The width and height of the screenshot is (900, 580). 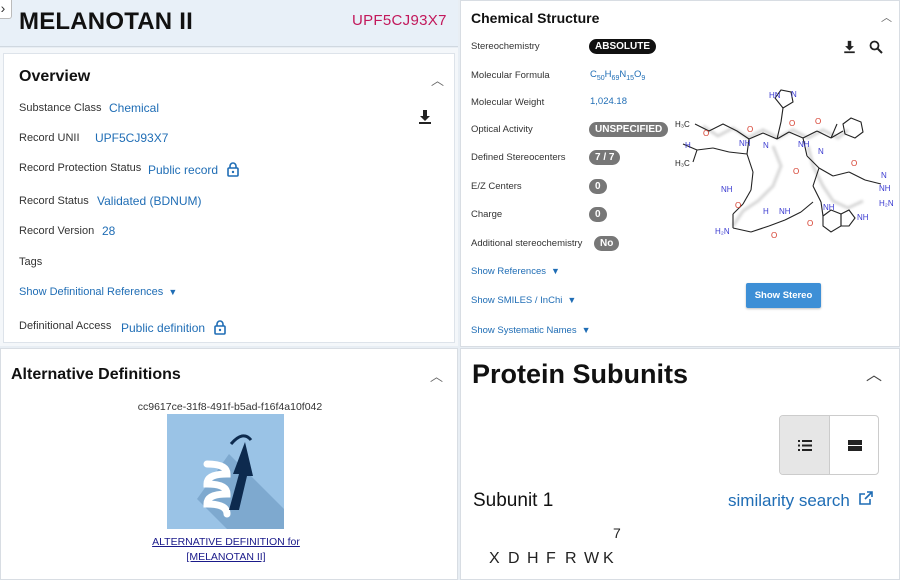 I want to click on alternative-definition-link-line2: [MELANOTAN II], so click(x=226, y=557).